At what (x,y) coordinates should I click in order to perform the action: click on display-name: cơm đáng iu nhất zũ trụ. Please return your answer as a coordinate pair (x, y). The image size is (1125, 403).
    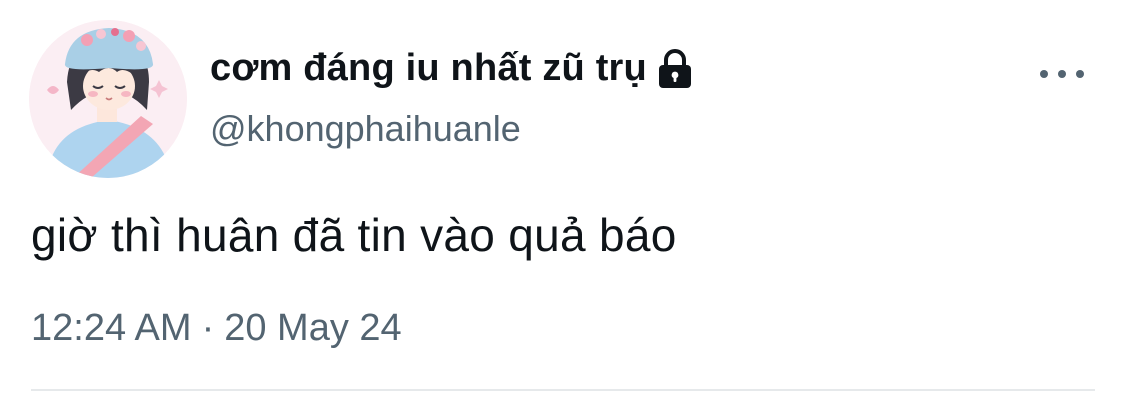
    Looking at the image, I should click on (428, 68).